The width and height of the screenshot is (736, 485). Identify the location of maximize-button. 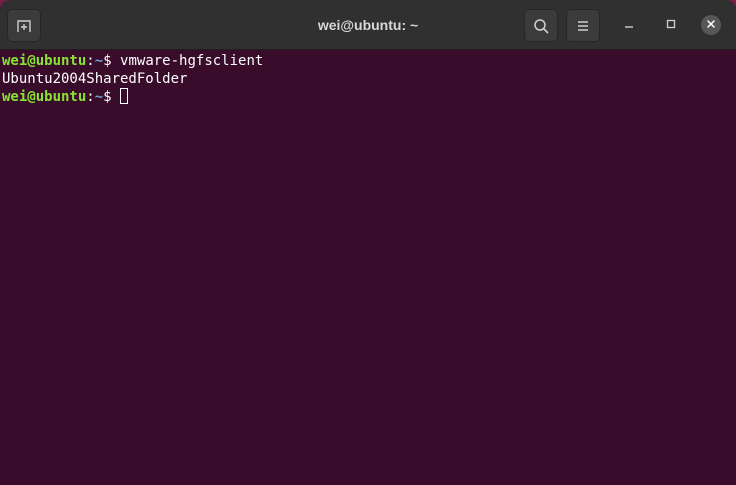
(671, 25).